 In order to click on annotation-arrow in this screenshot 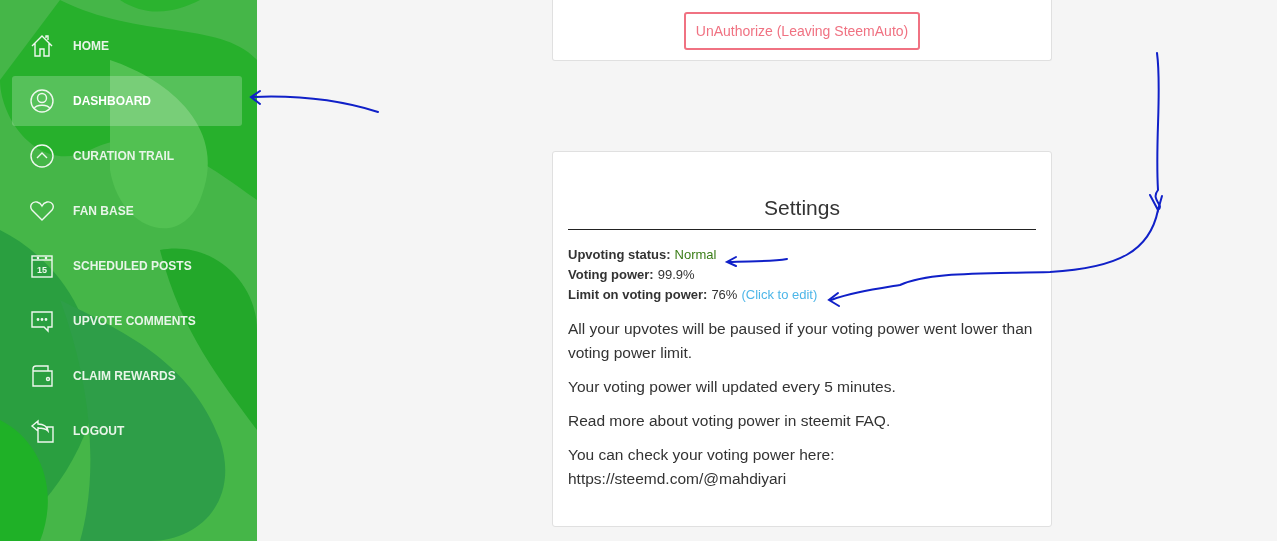, I will do `click(756, 261)`.